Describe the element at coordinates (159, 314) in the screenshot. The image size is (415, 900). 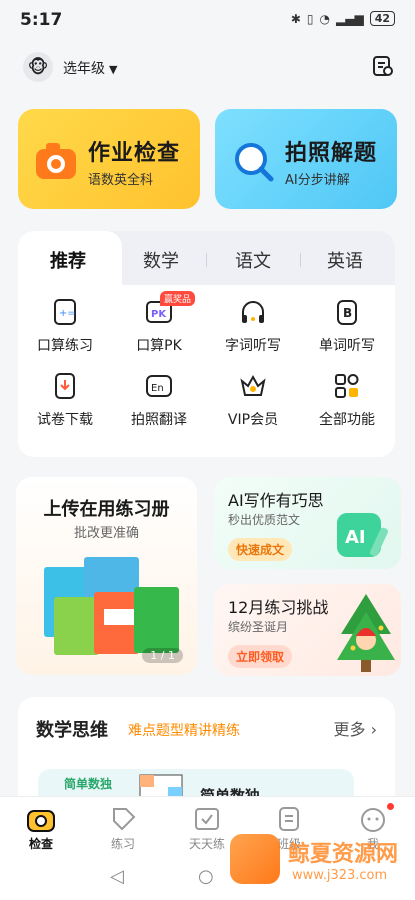
I see `svg-text: PK` at that location.